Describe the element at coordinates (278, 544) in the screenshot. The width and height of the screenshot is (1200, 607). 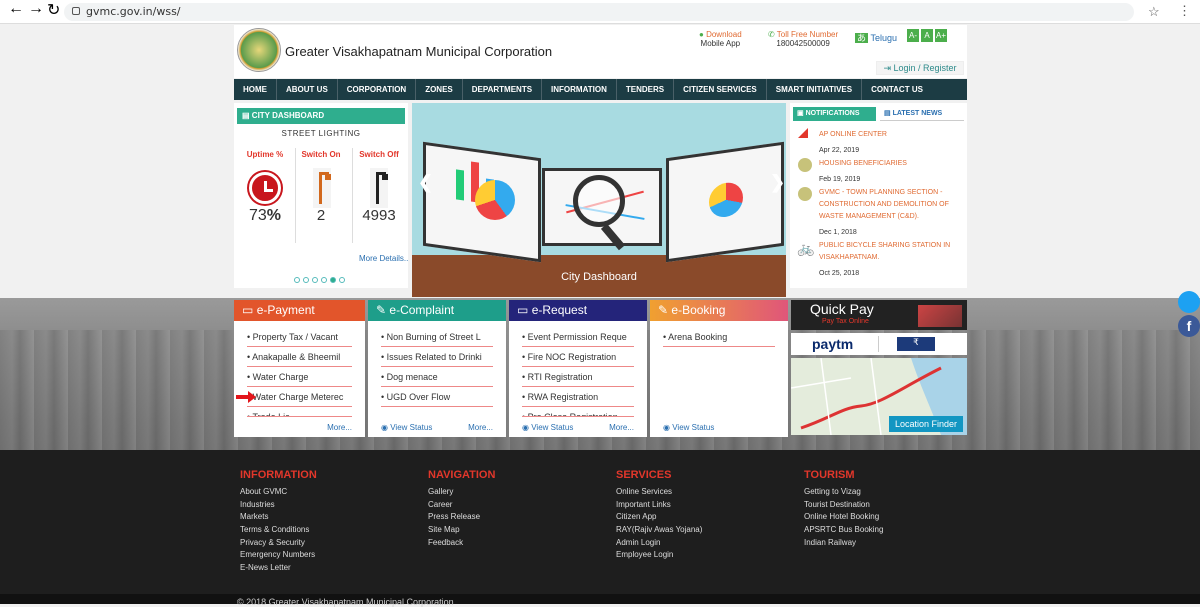
I see `footer-link: Privacy & Security` at that location.